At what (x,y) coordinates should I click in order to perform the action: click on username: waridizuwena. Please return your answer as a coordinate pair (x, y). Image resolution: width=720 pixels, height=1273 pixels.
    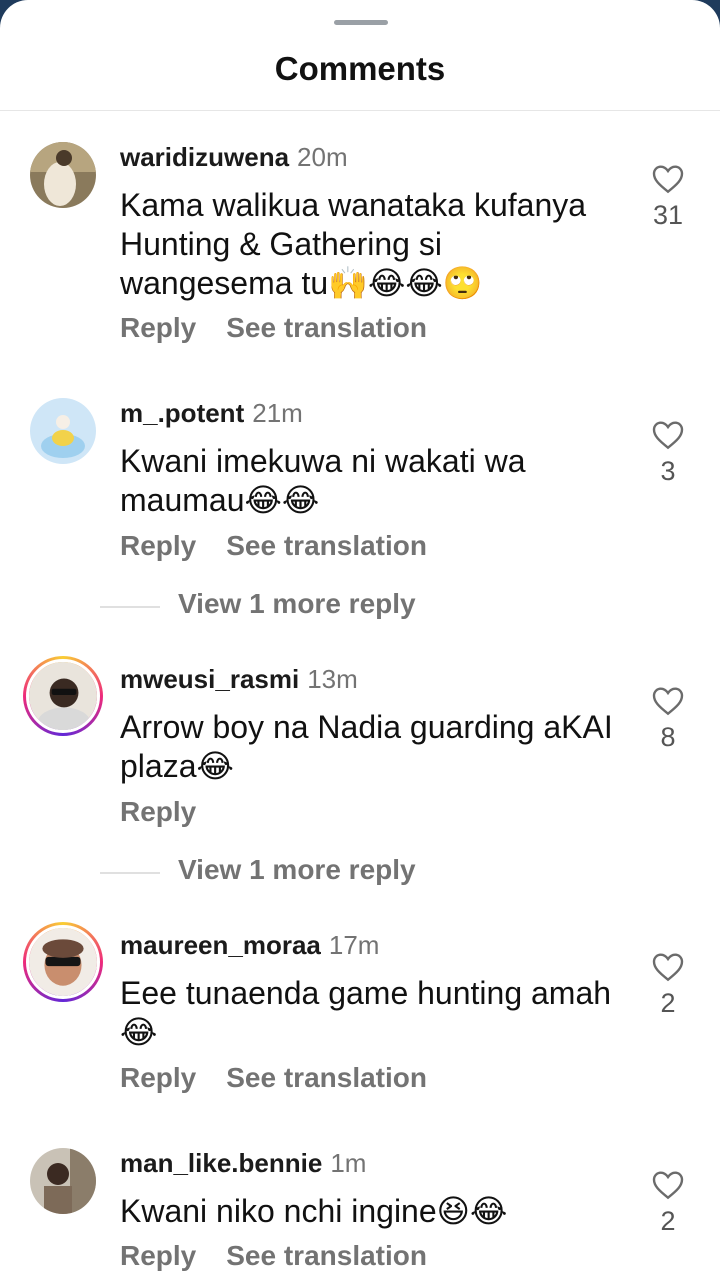
    Looking at the image, I should click on (204, 157).